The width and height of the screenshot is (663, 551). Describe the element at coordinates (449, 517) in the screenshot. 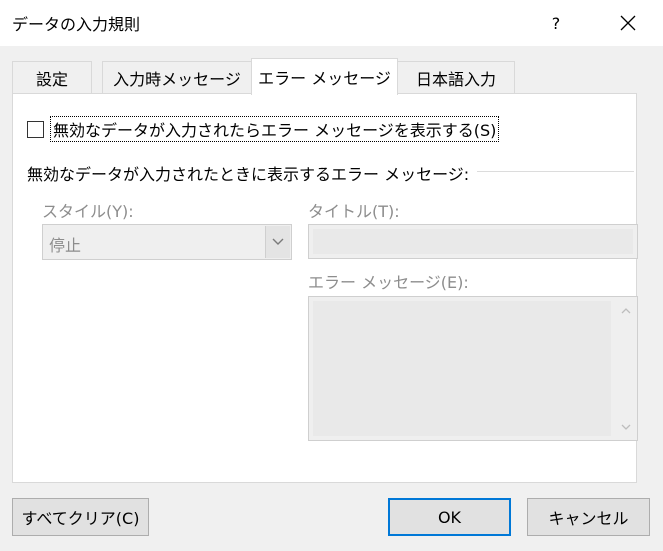

I see `ok-button: OK` at that location.